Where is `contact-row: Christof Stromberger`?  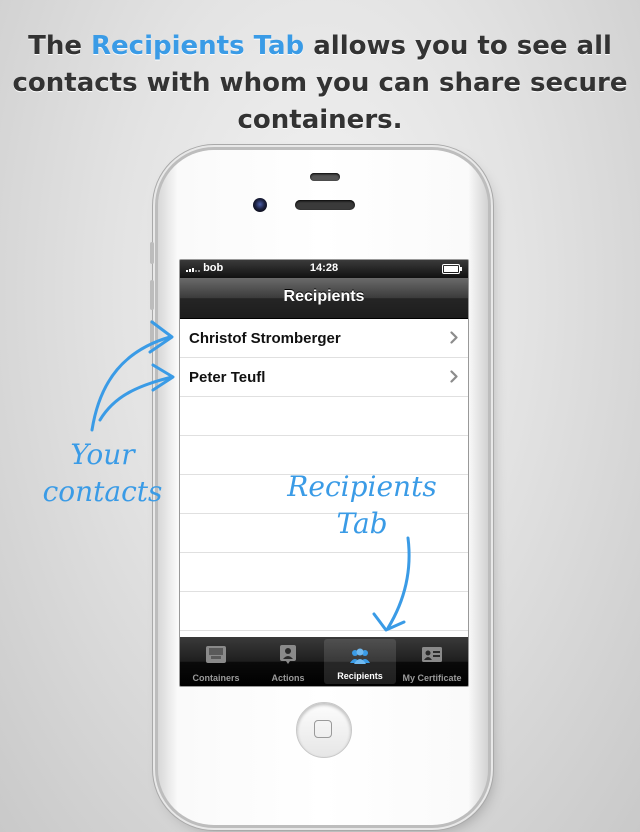
contact-row: Christof Stromberger is located at coordinates (324, 338).